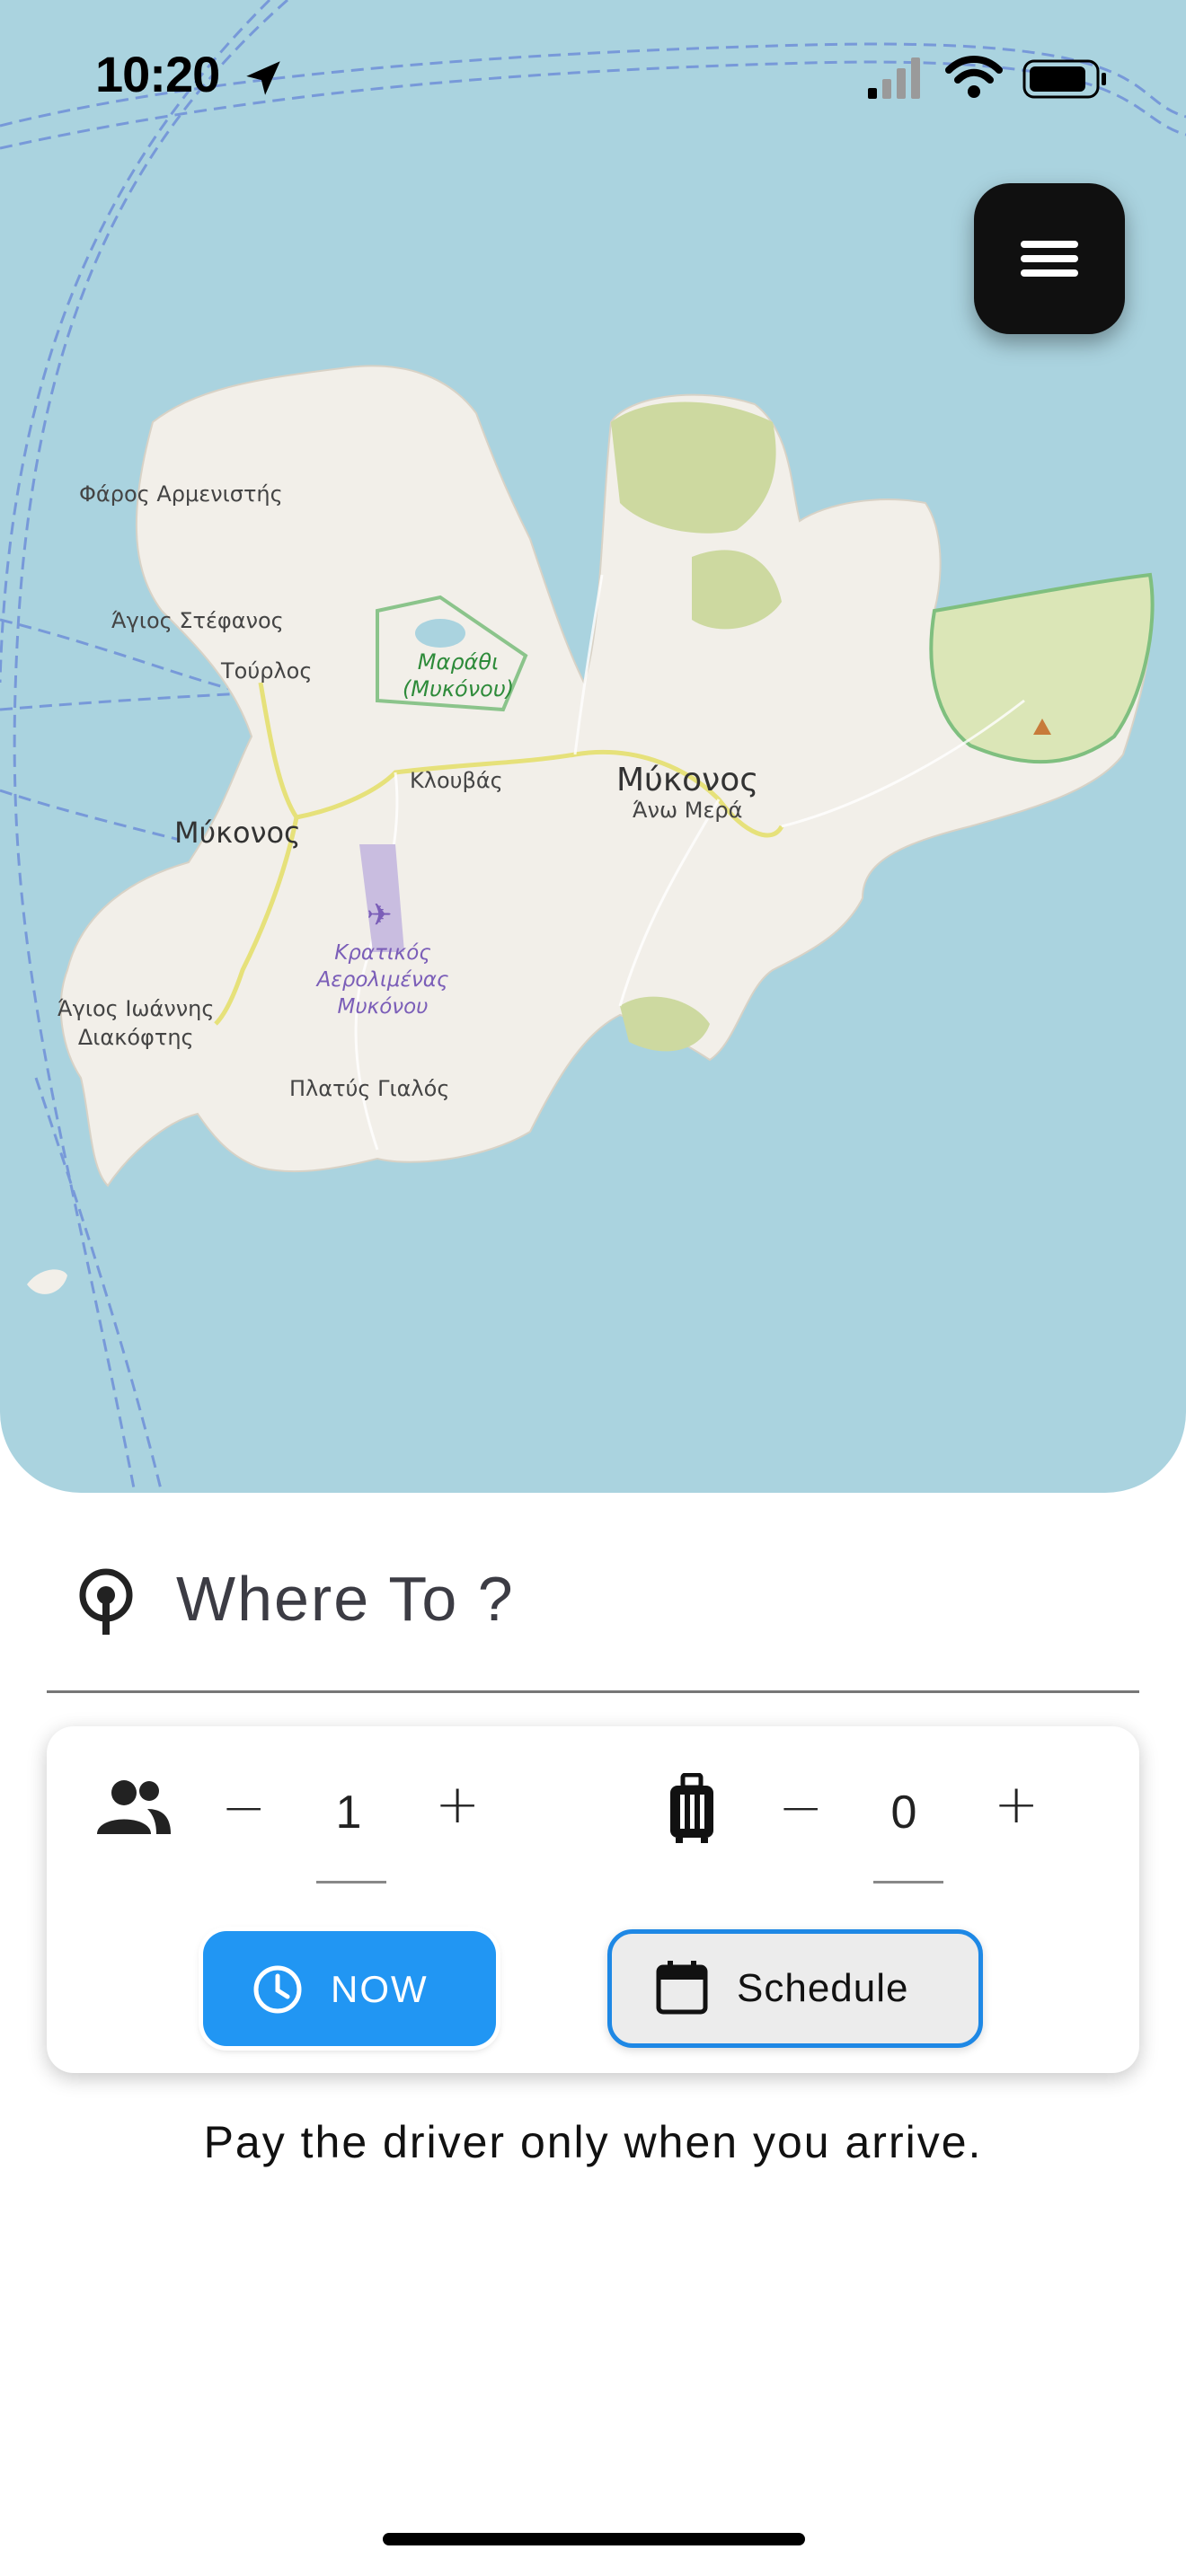 The image size is (1186, 2576). I want to click on map-label-mykonos-east: Μύκονος, so click(687, 780).